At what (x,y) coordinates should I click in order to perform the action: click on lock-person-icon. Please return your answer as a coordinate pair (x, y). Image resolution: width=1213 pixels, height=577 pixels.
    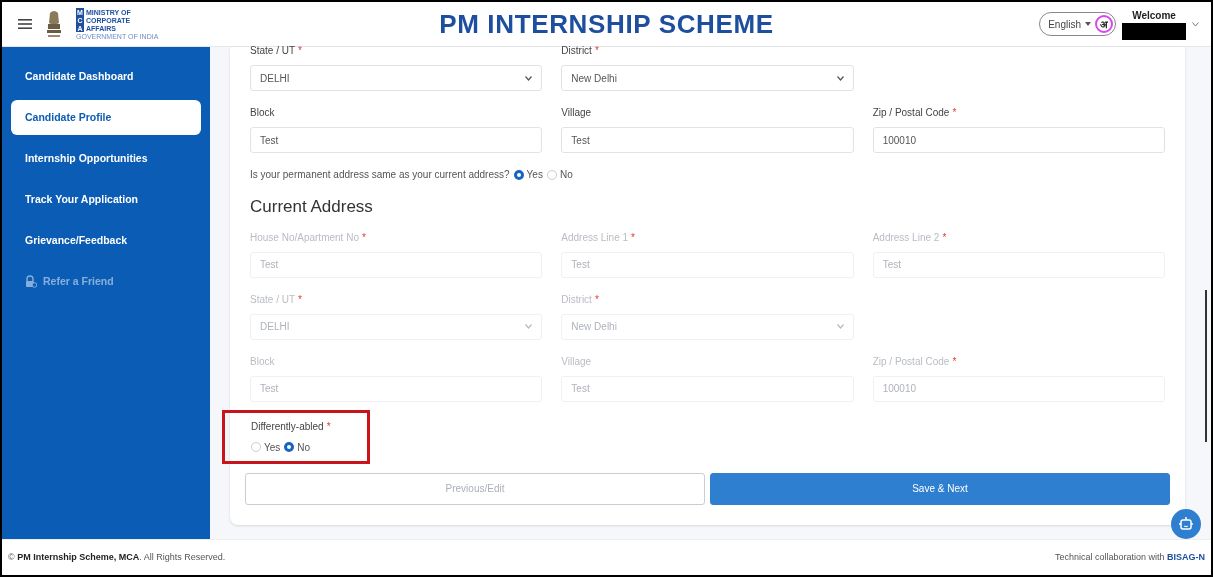
    Looking at the image, I should click on (31, 281).